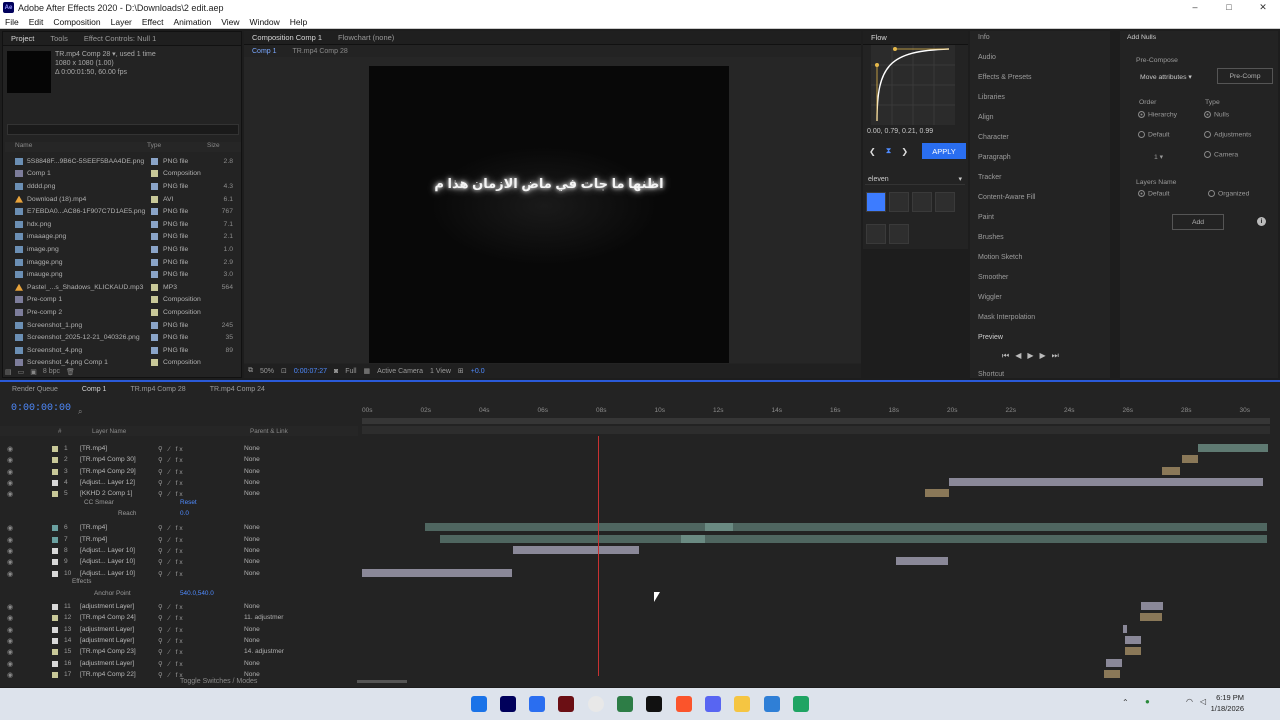  What do you see at coordinates (197, 593) in the screenshot?
I see `property-anchor-value: 540.0,540.0` at bounding box center [197, 593].